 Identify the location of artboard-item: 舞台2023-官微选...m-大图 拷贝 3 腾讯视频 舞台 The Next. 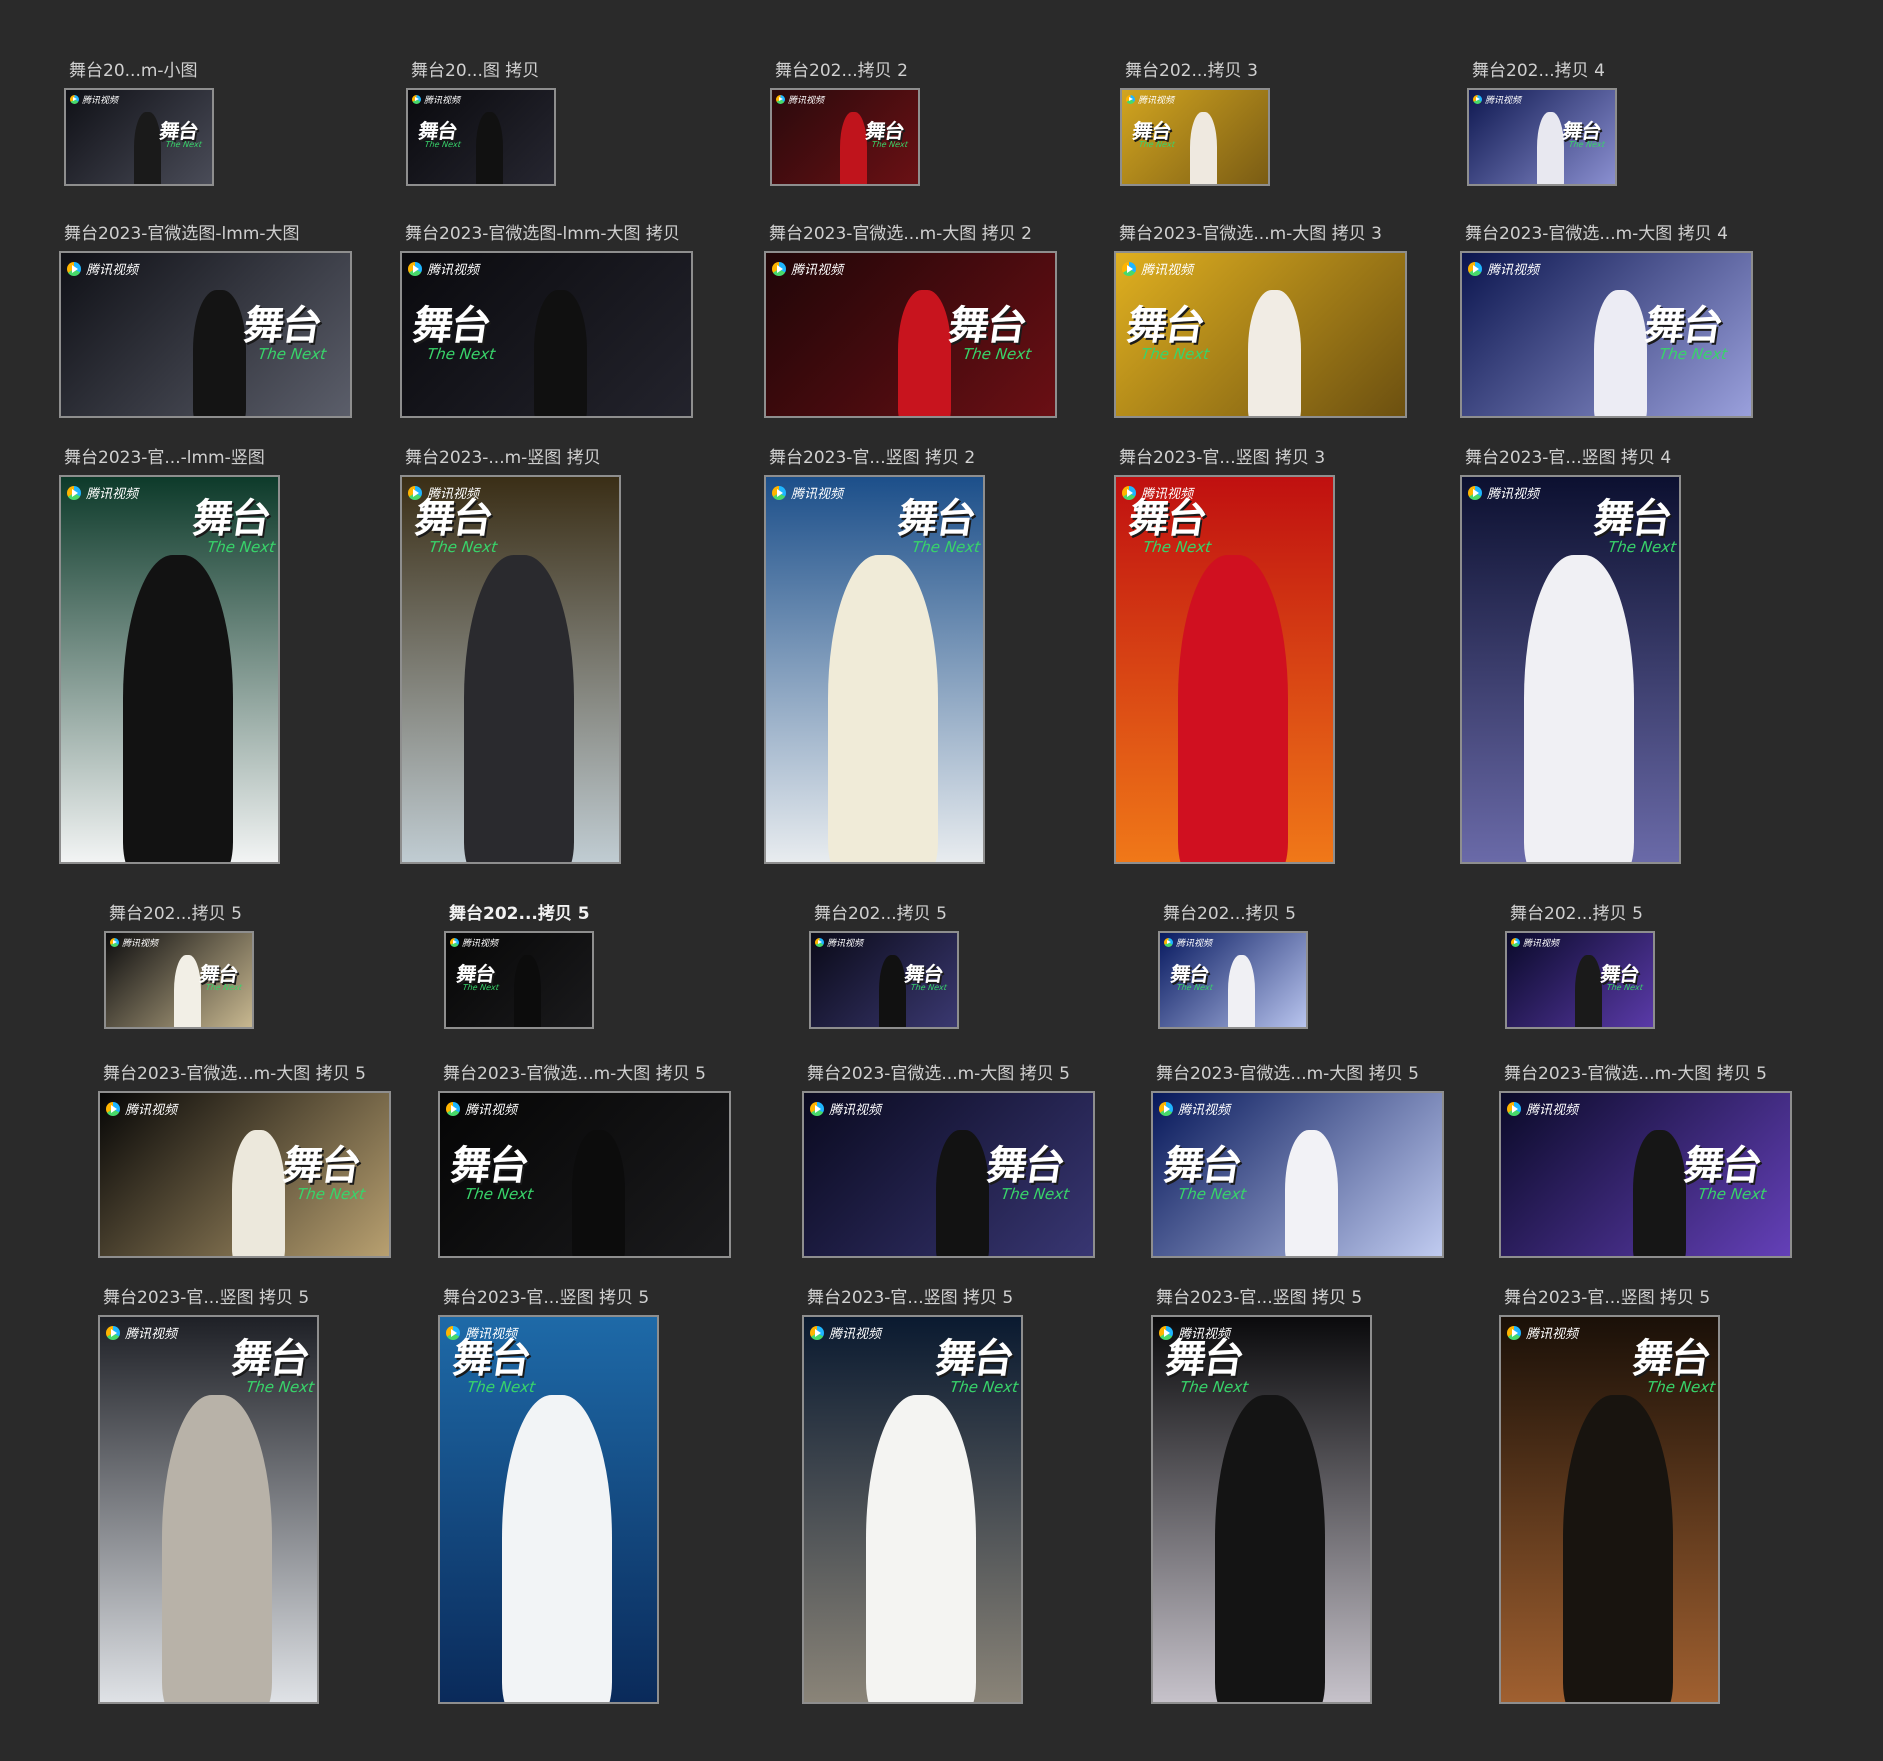
(1260, 321).